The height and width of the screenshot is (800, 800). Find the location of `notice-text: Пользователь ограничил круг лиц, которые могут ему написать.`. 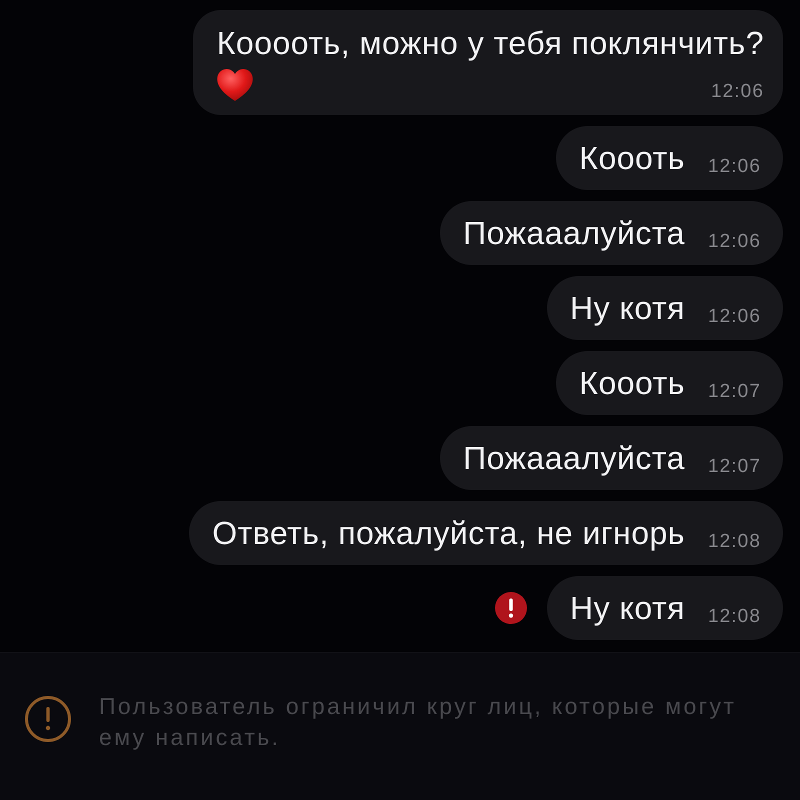

notice-text: Пользователь ограничил круг лиц, которые могут ему написать. is located at coordinates (418, 722).